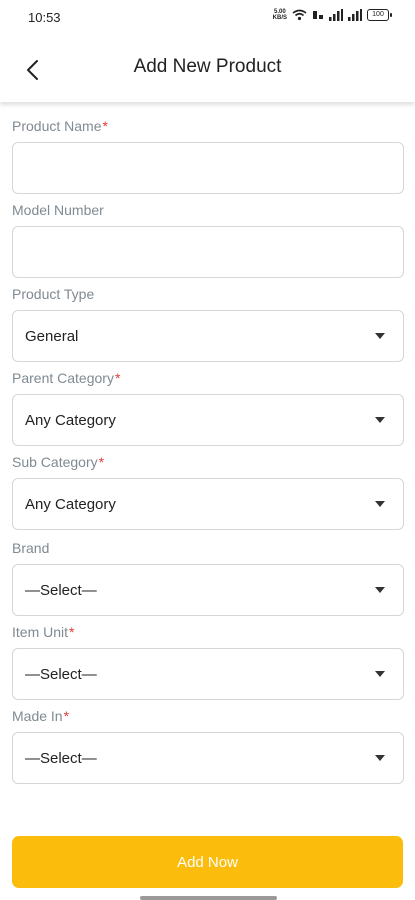 The width and height of the screenshot is (415, 900). I want to click on made-in-field: Made In* —Select—, so click(208, 746).